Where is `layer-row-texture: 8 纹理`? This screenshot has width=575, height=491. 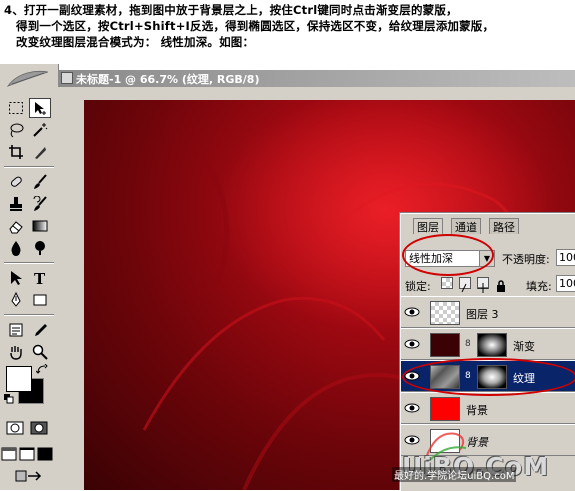
layer-row-texture: 8 纹理 is located at coordinates (488, 376).